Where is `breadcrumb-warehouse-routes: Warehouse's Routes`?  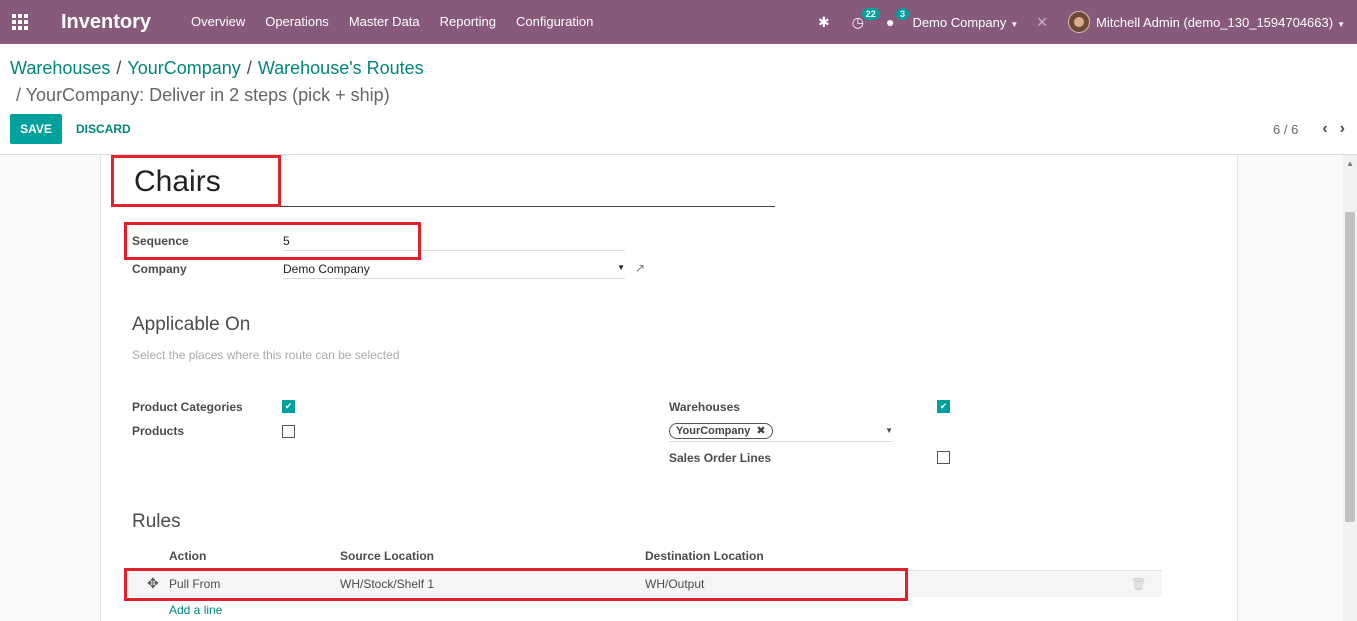 breadcrumb-warehouse-routes: Warehouse's Routes is located at coordinates (341, 68).